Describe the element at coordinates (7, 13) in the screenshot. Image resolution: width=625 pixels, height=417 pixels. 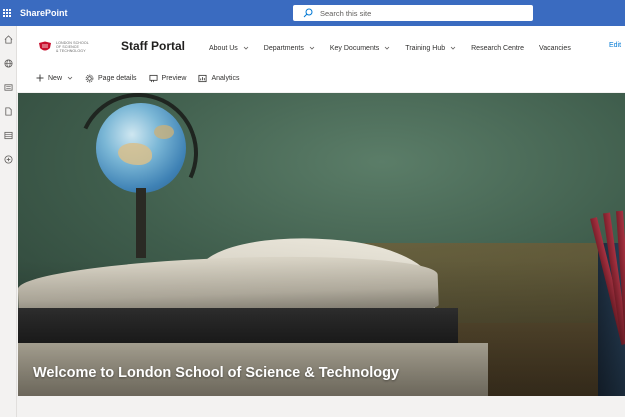
I see `app-launcher-icon` at that location.